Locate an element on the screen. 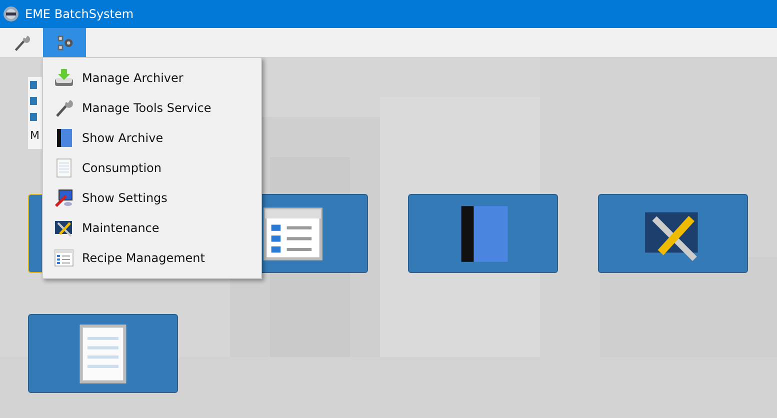 The width and height of the screenshot is (777, 418). toolbar-button is located at coordinates (64, 42).